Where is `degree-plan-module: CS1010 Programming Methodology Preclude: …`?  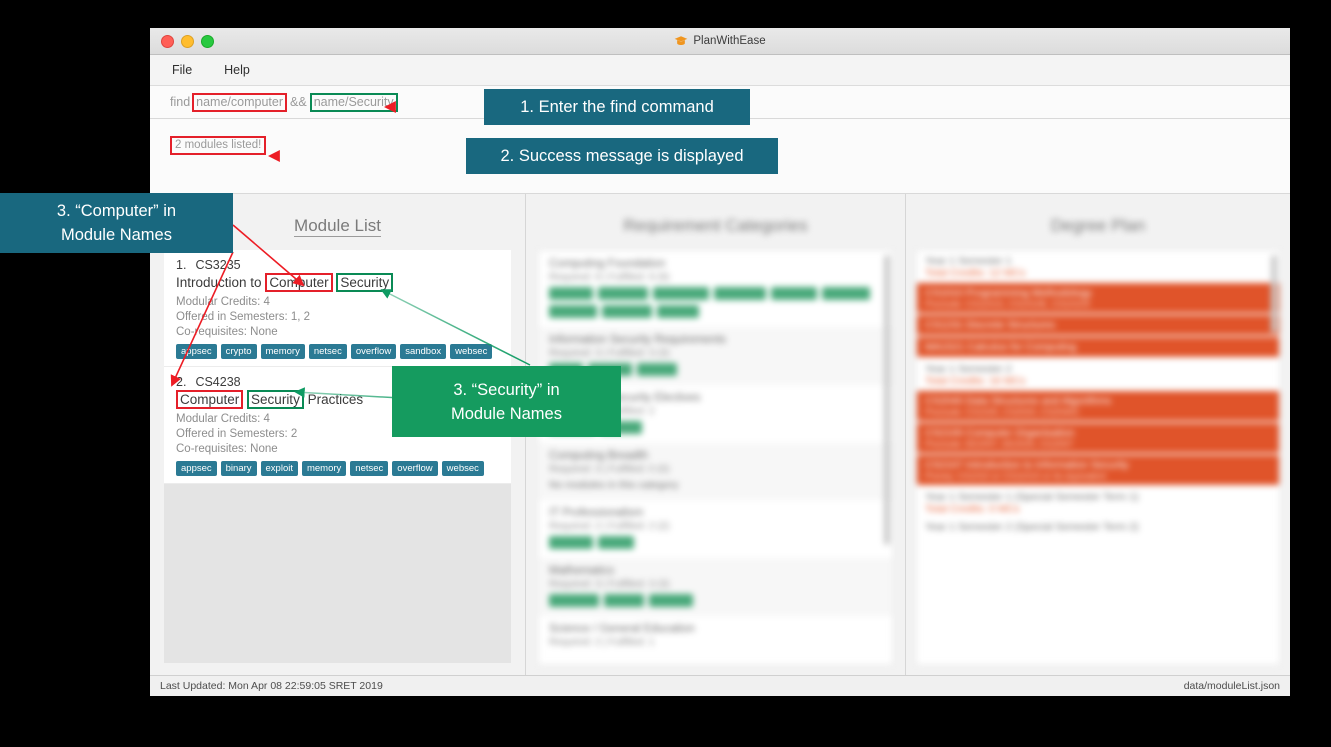
degree-plan-module: CS1010 Programming Methodology Preclude: … is located at coordinates (1098, 298).